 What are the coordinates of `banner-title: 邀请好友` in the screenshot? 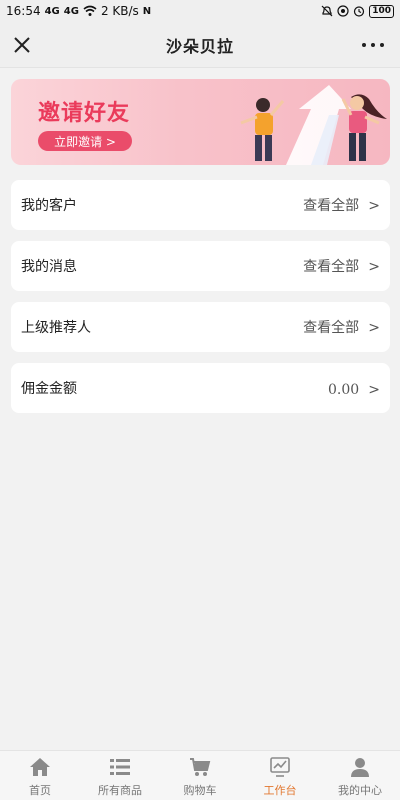 It's located at (84, 113).